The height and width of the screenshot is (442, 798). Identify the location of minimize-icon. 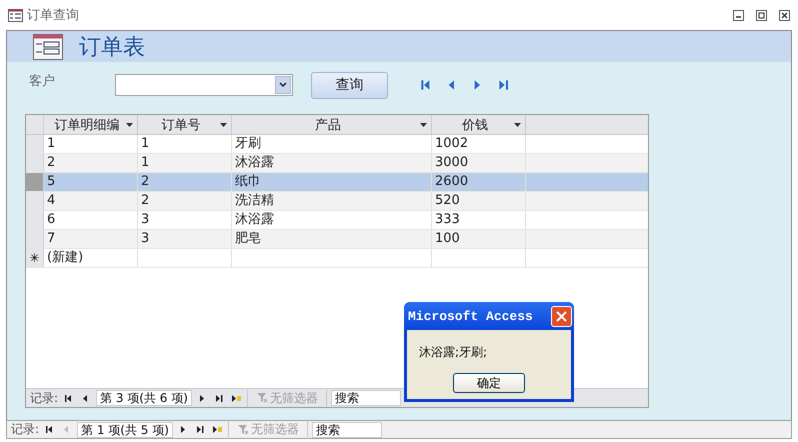
(738, 15).